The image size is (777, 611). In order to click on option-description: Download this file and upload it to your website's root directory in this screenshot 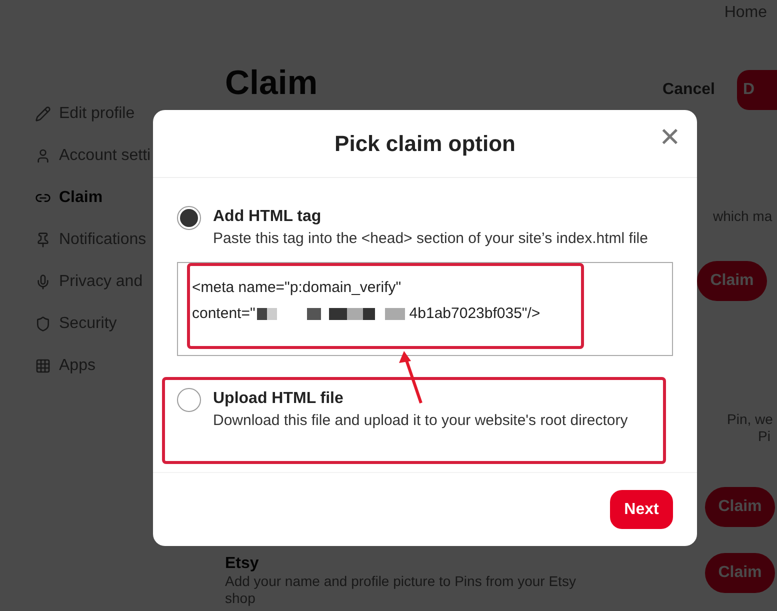, I will do `click(420, 421)`.